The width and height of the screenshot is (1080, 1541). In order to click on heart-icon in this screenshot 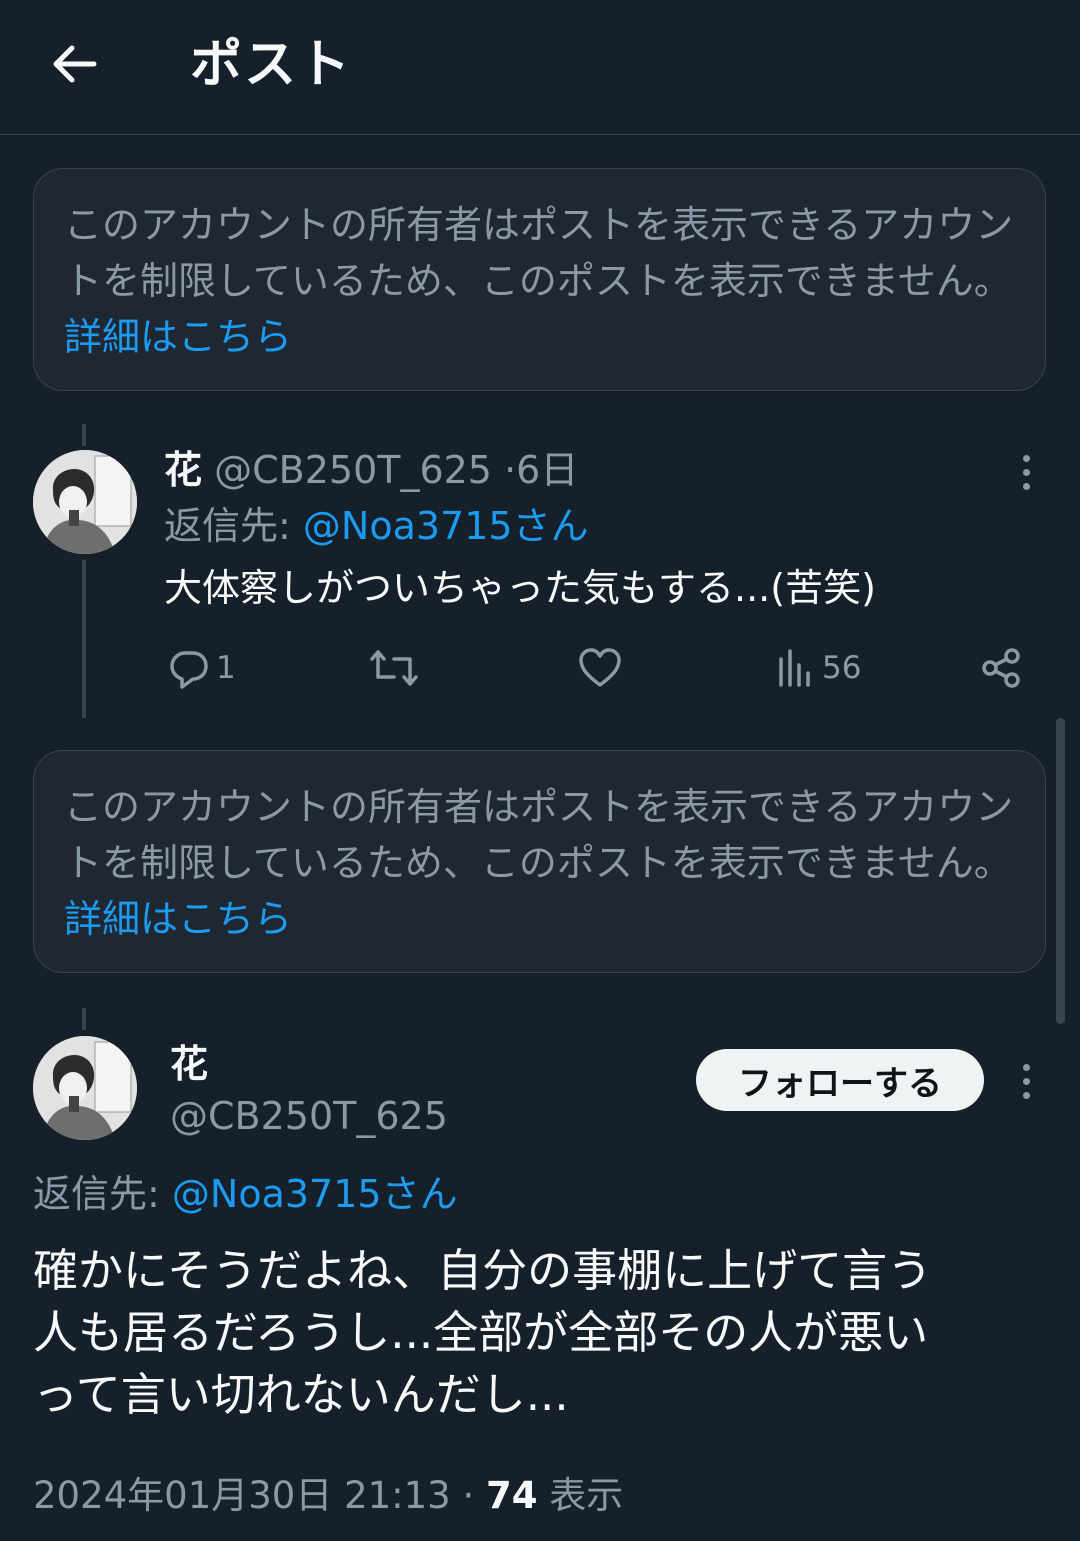, I will do `click(600, 667)`.